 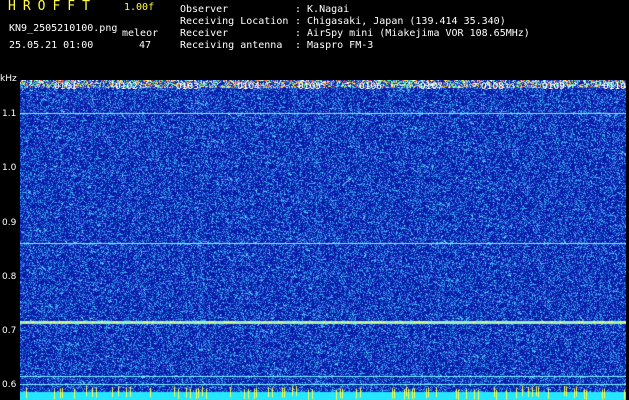 I want to click on observer-value: : K.Nagai, so click(x=322, y=9).